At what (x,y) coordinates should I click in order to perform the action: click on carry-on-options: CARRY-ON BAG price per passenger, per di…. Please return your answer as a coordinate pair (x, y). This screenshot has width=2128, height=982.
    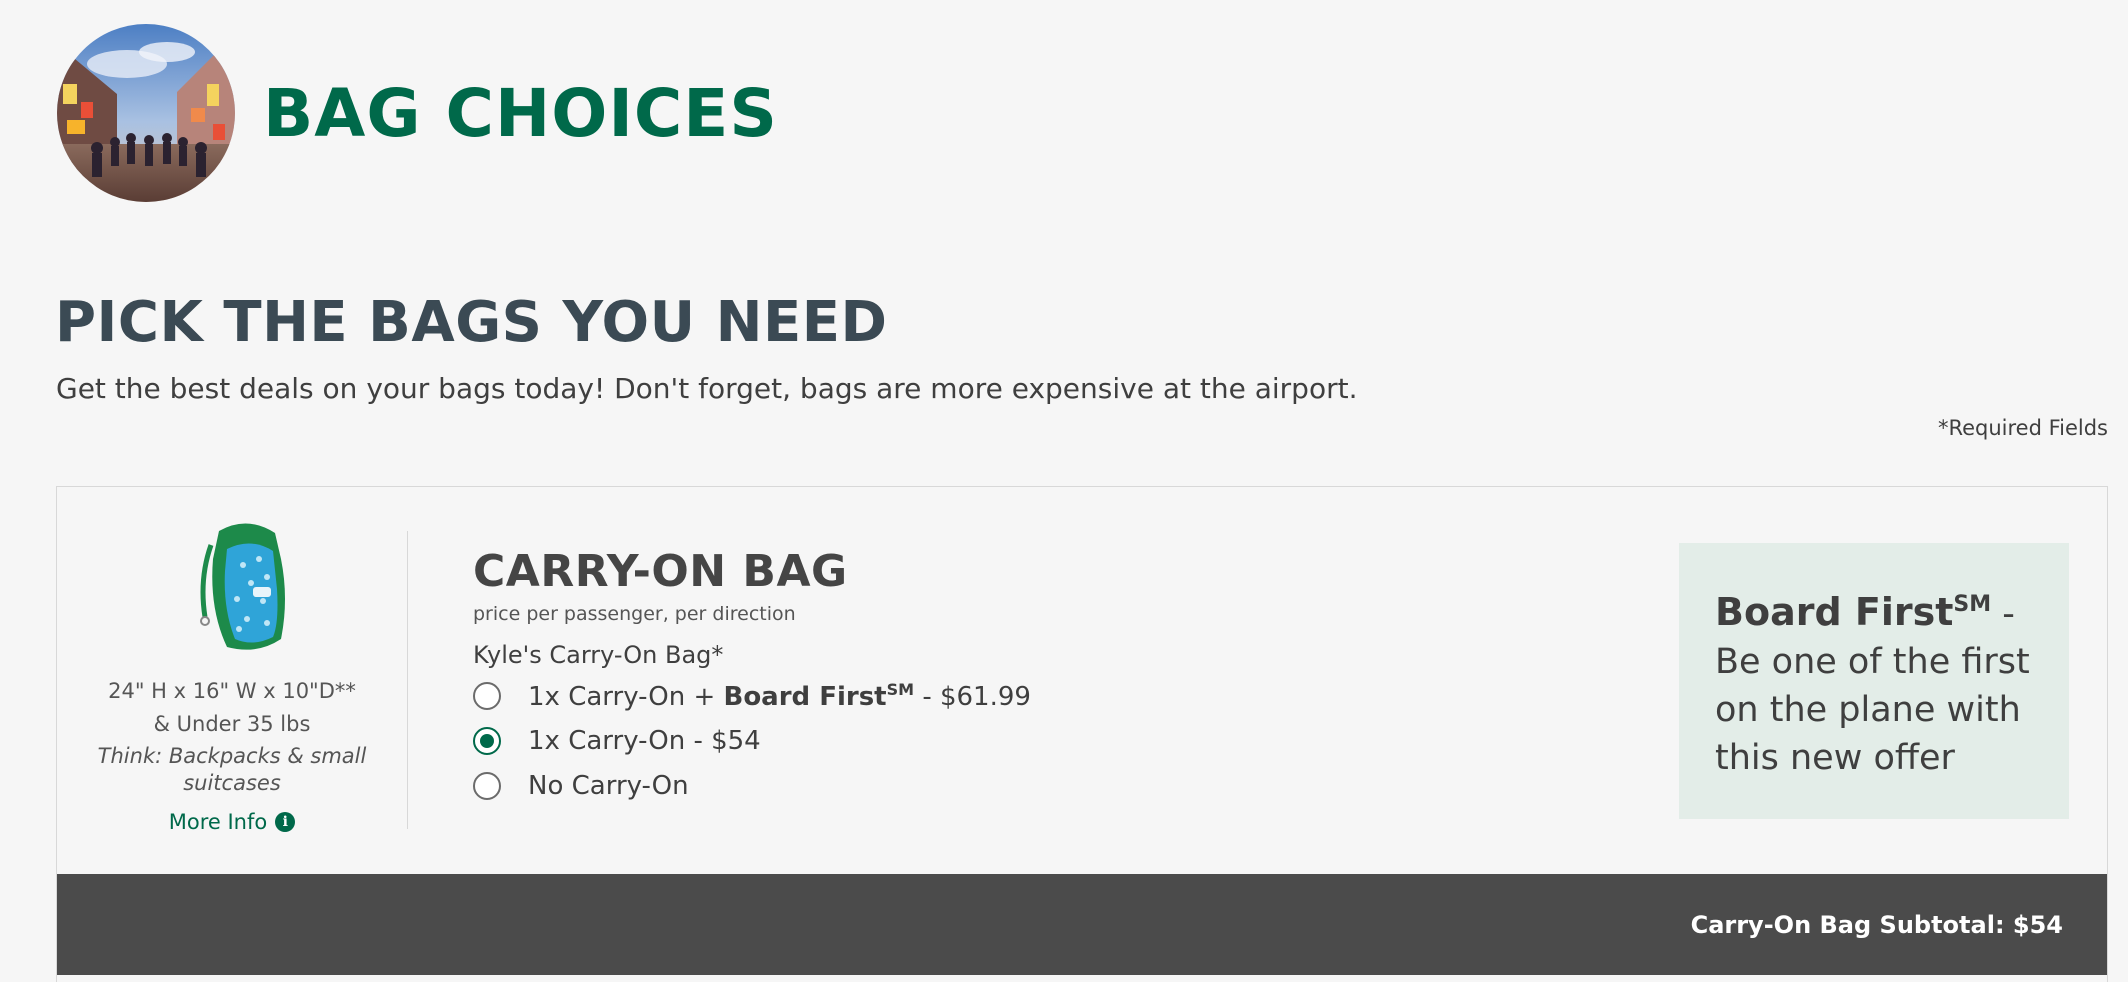
    Looking at the image, I should click on (923, 677).